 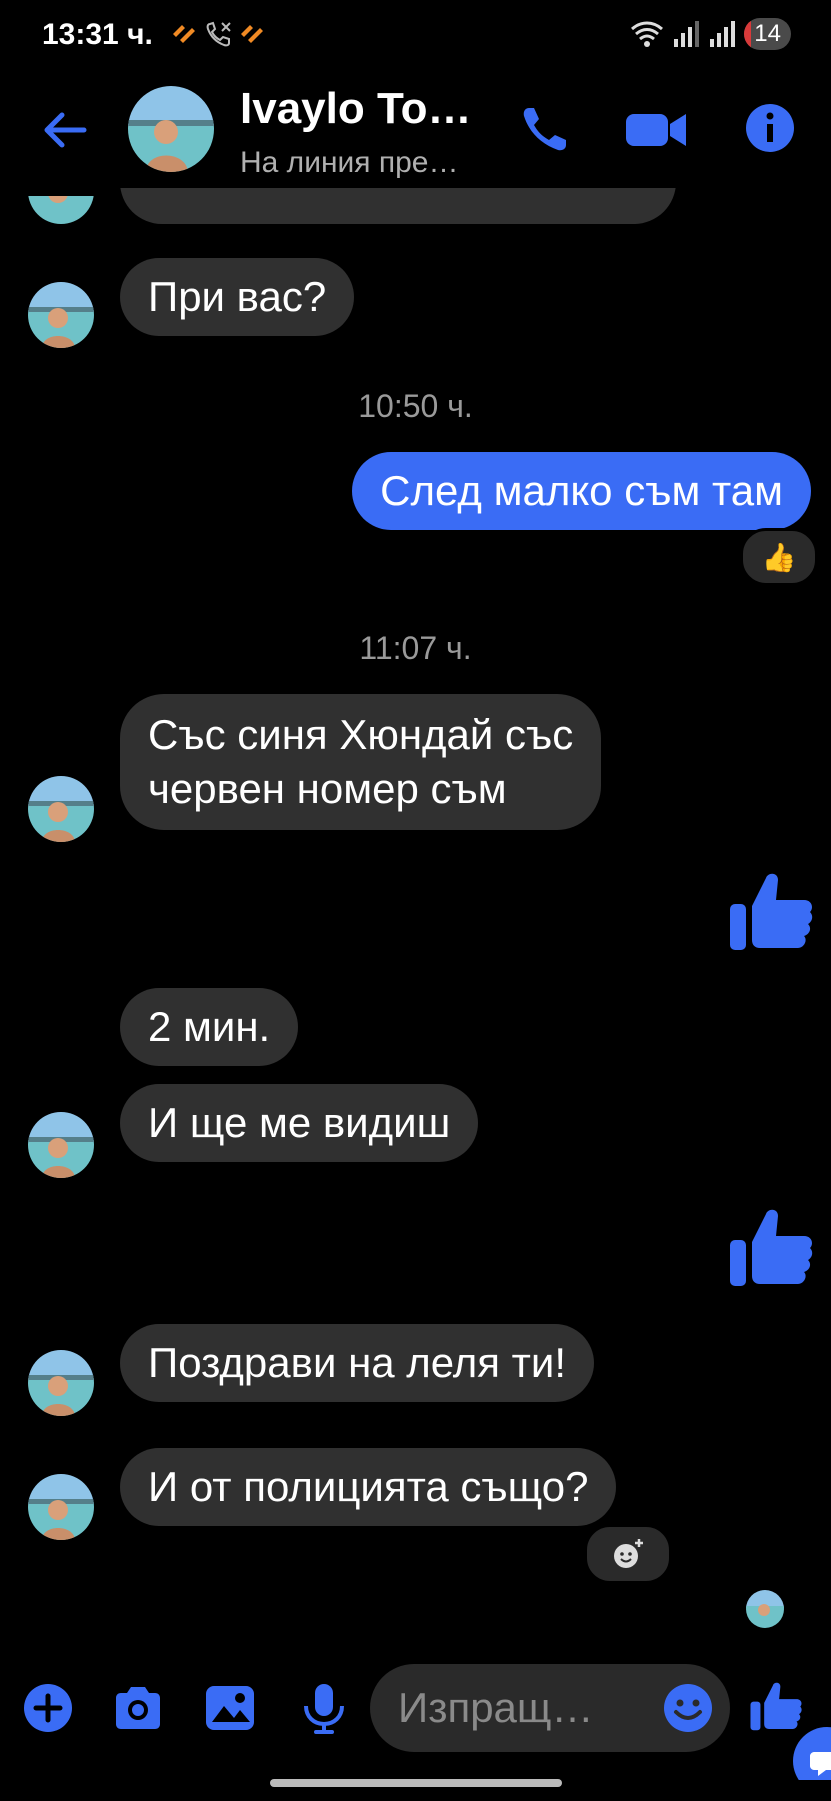 What do you see at coordinates (767, 34) in the screenshot?
I see `battery-indicator: 14` at bounding box center [767, 34].